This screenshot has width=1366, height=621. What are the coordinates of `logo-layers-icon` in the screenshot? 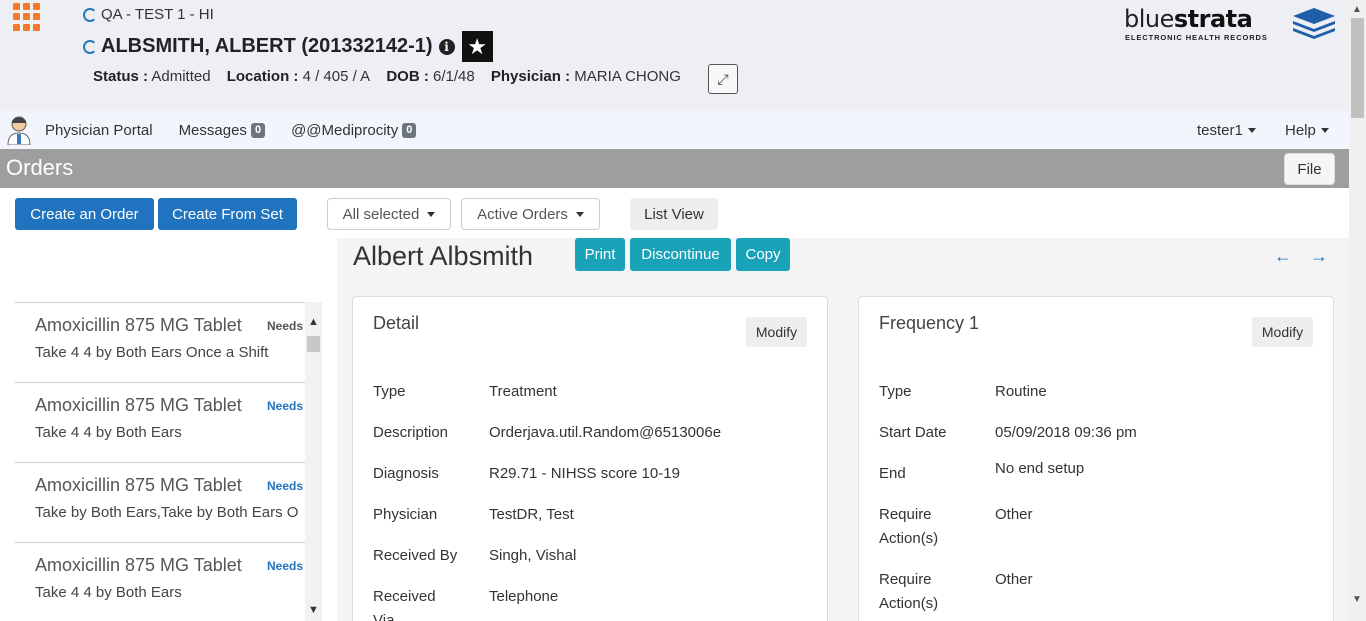 It's located at (1314, 23).